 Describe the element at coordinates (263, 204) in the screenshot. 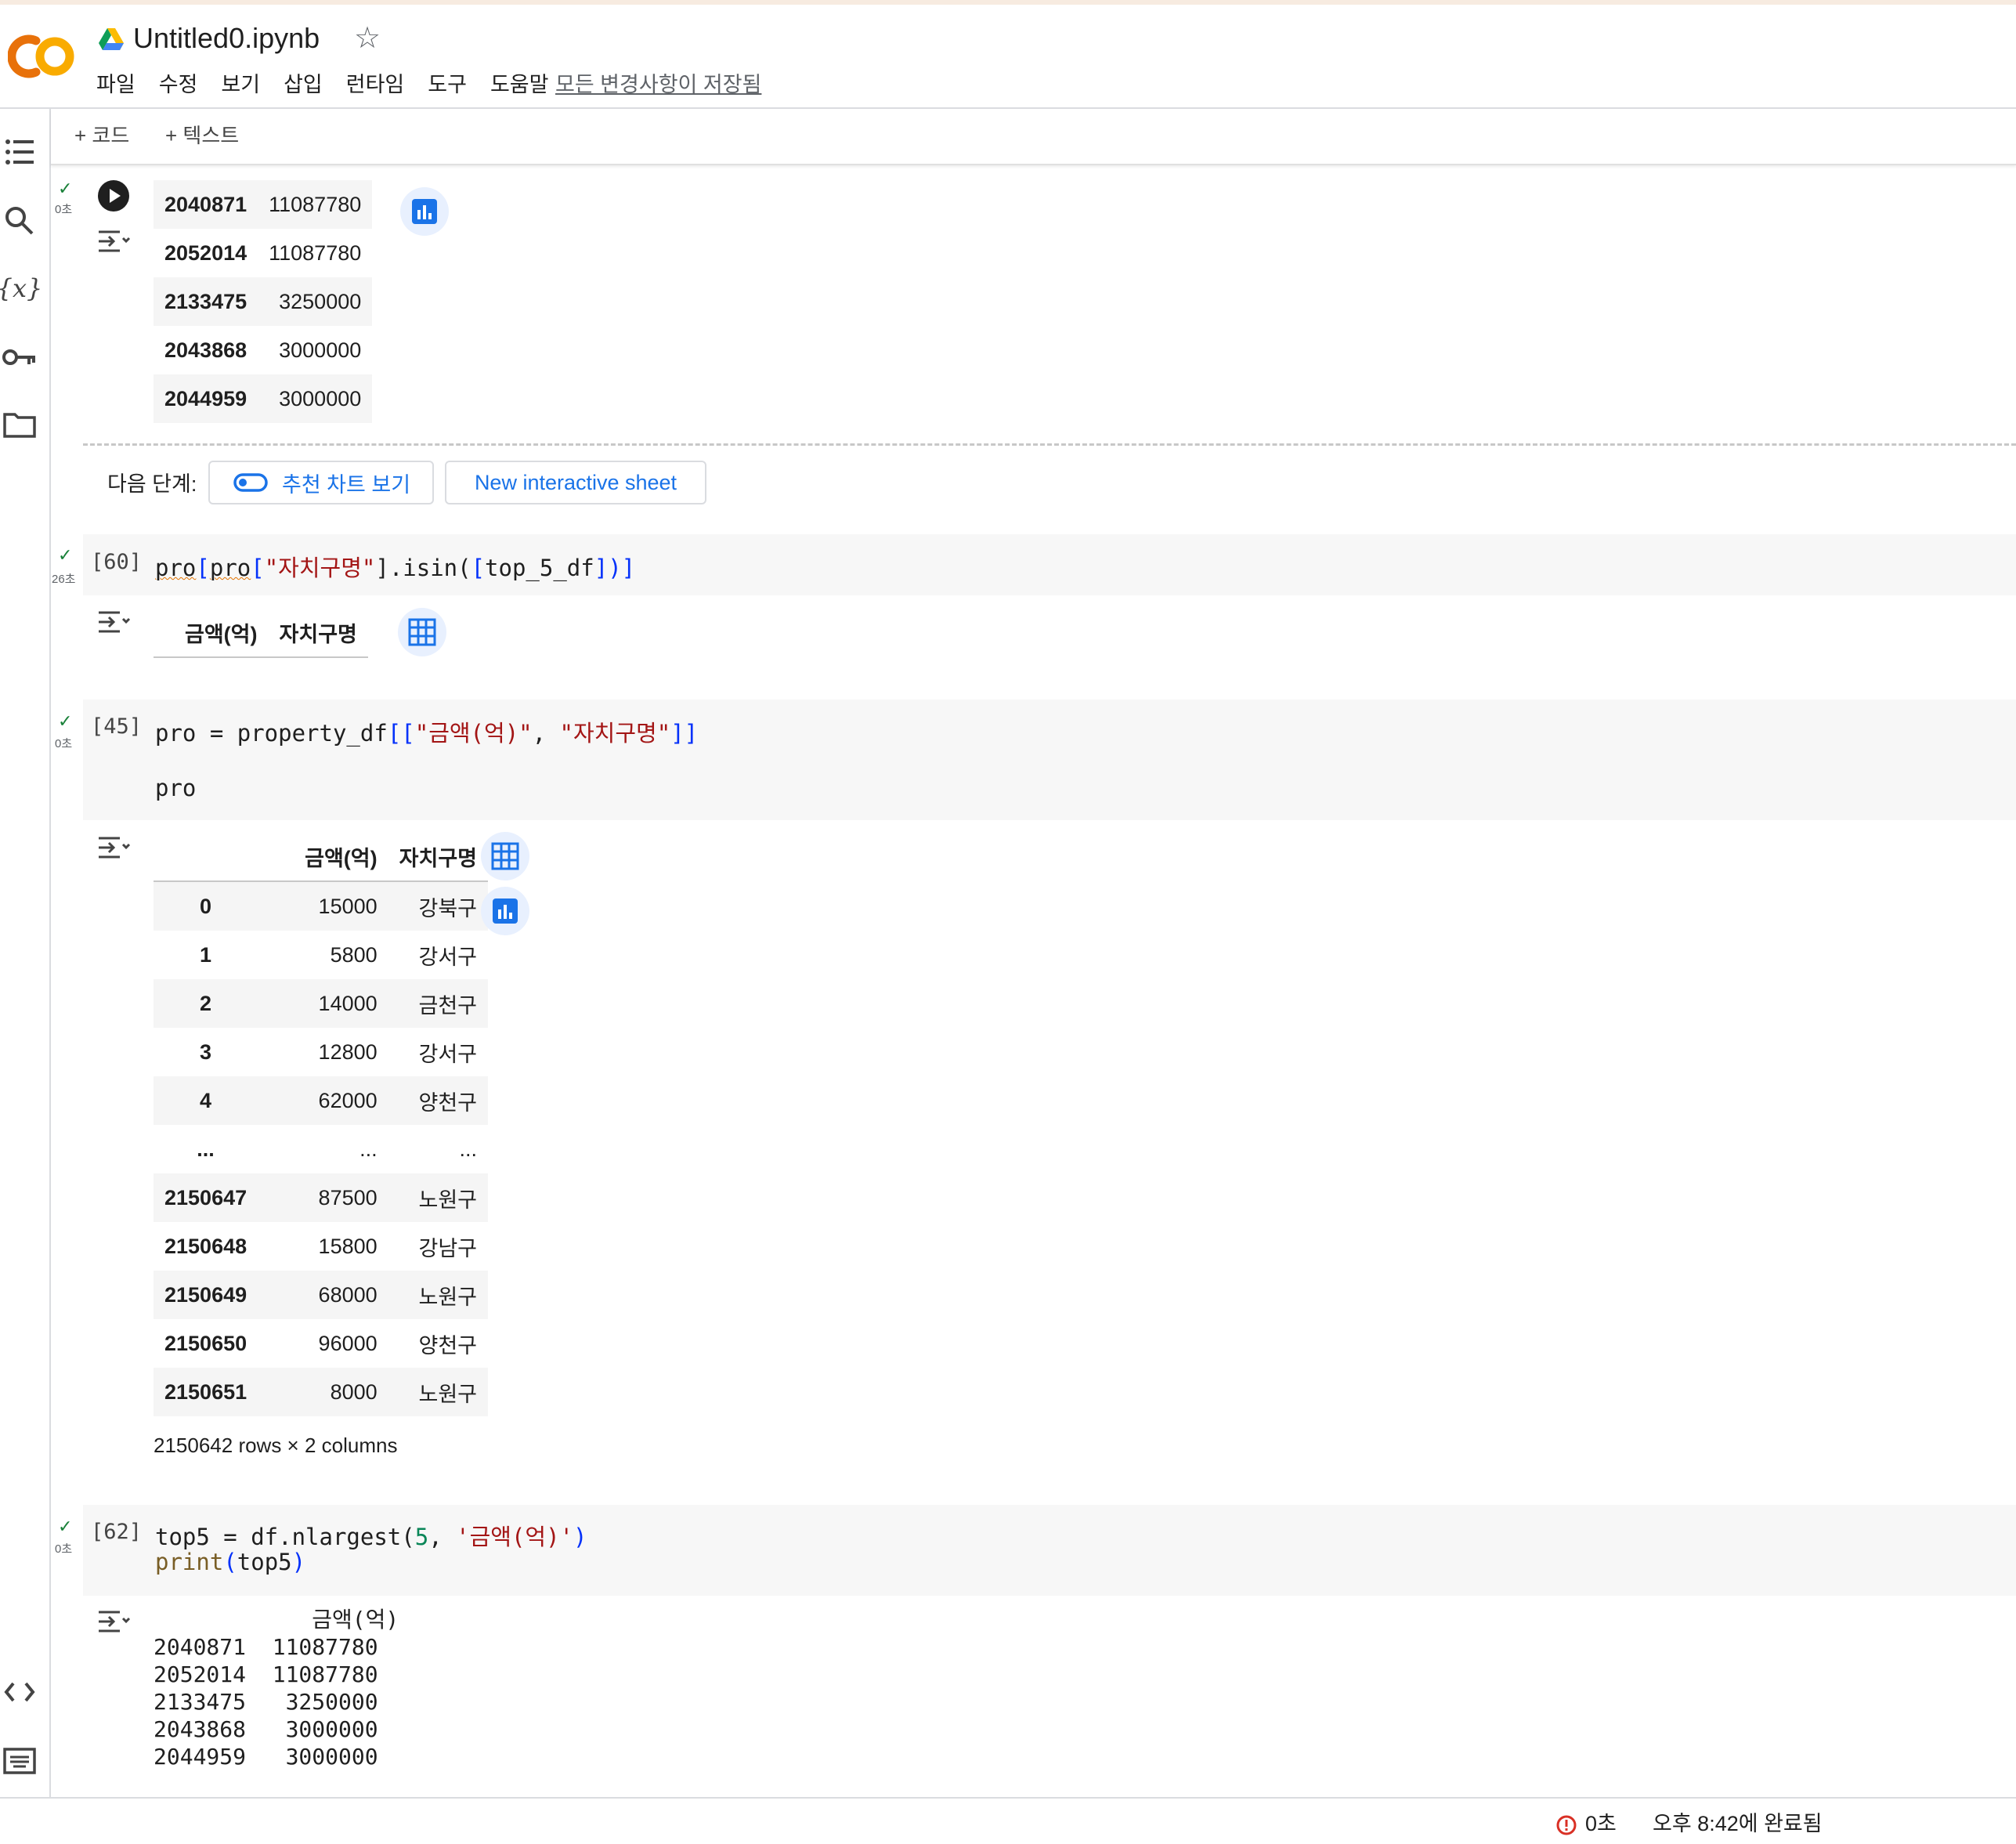

I see `table-row: 2040871 11087780` at that location.